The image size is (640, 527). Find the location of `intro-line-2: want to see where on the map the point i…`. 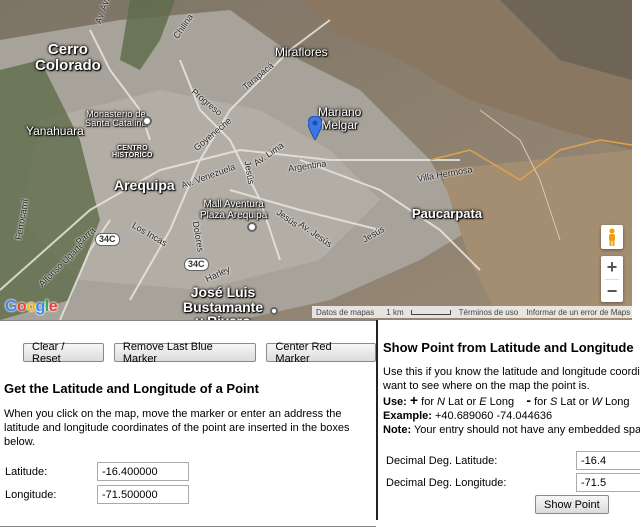

intro-line-2: want to see where on the map the point i… is located at coordinates (486, 386).